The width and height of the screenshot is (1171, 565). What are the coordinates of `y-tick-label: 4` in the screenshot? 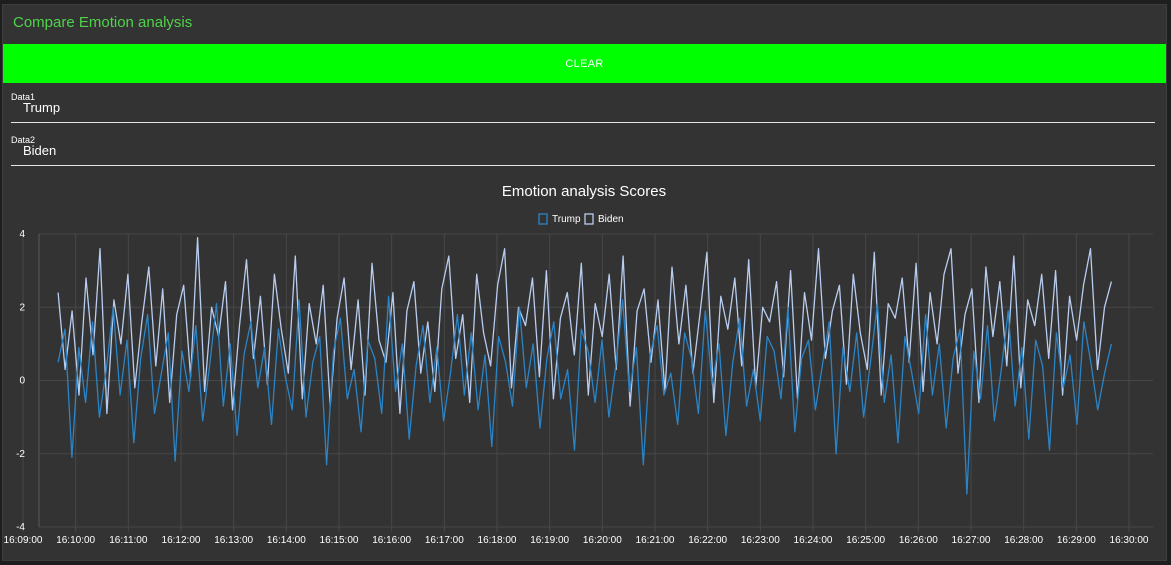 It's located at (22, 234).